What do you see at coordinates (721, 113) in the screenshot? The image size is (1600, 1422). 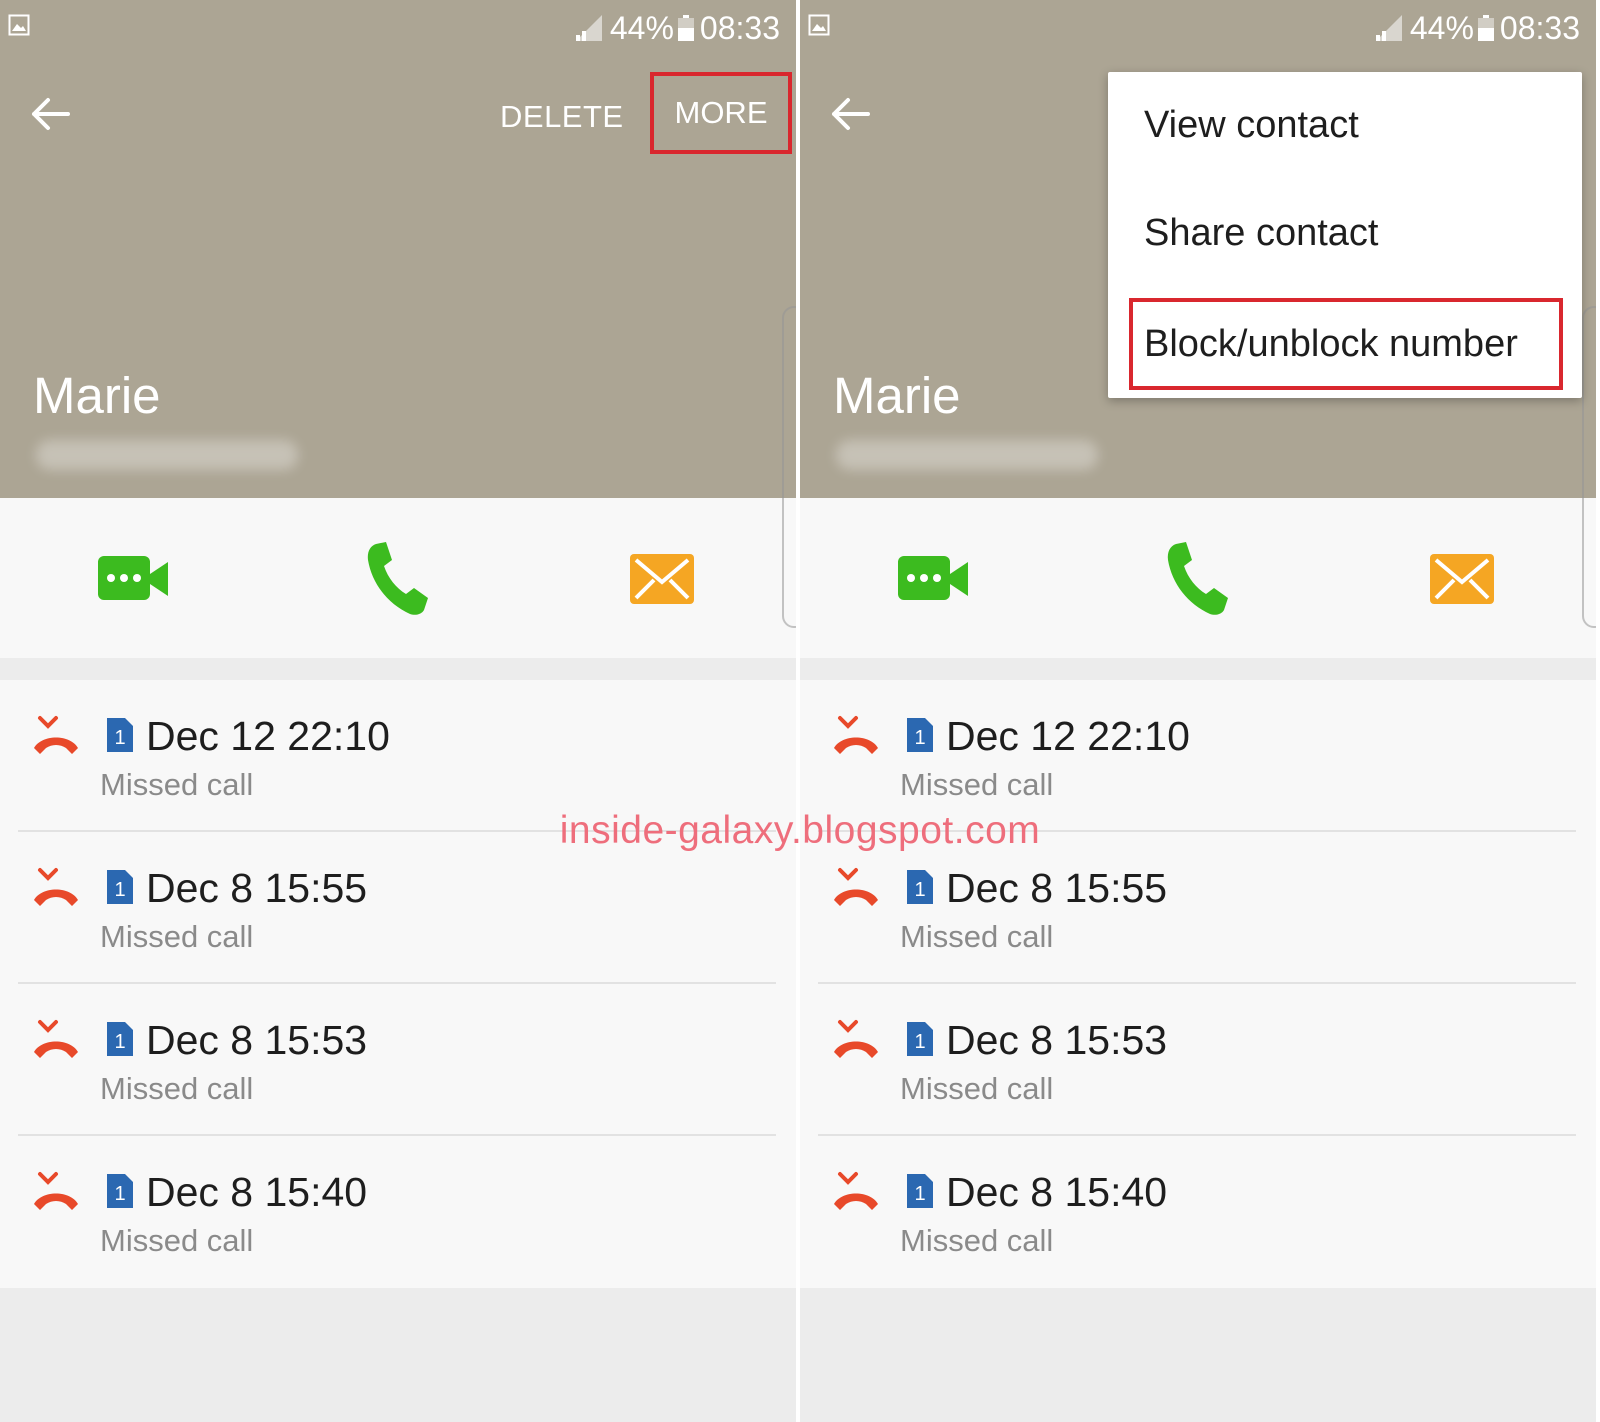 I see `more-button: MORE` at bounding box center [721, 113].